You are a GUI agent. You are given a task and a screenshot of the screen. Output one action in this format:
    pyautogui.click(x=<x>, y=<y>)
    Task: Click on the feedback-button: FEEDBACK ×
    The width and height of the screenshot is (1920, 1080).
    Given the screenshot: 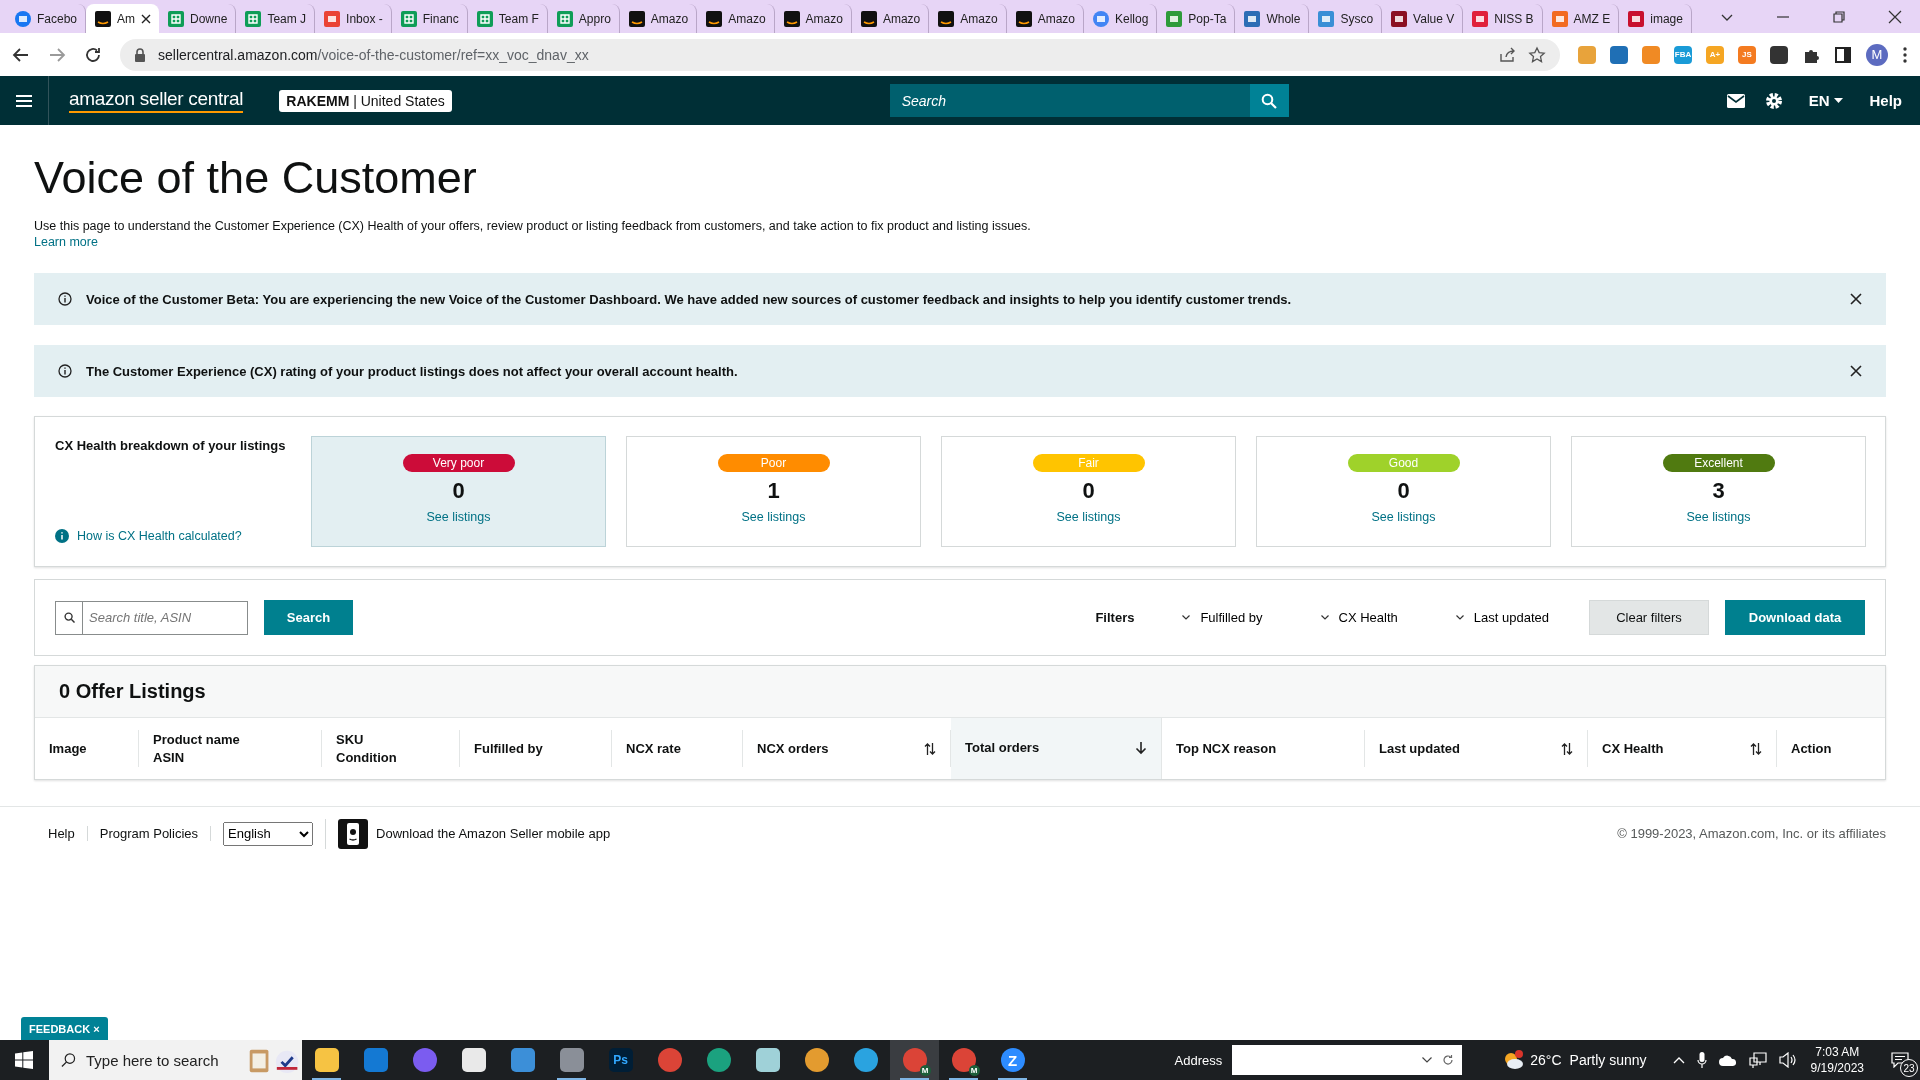 What is the action you would take?
    pyautogui.click(x=64, y=1028)
    